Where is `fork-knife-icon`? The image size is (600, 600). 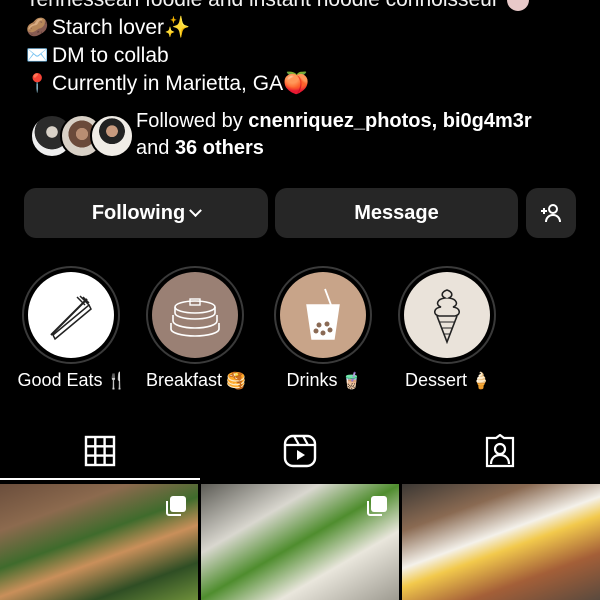 fork-knife-icon is located at coordinates (71, 318).